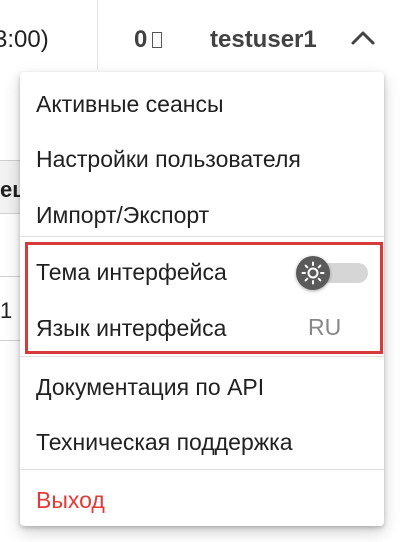  What do you see at coordinates (141, 39) in the screenshot?
I see `counter-value: 0` at bounding box center [141, 39].